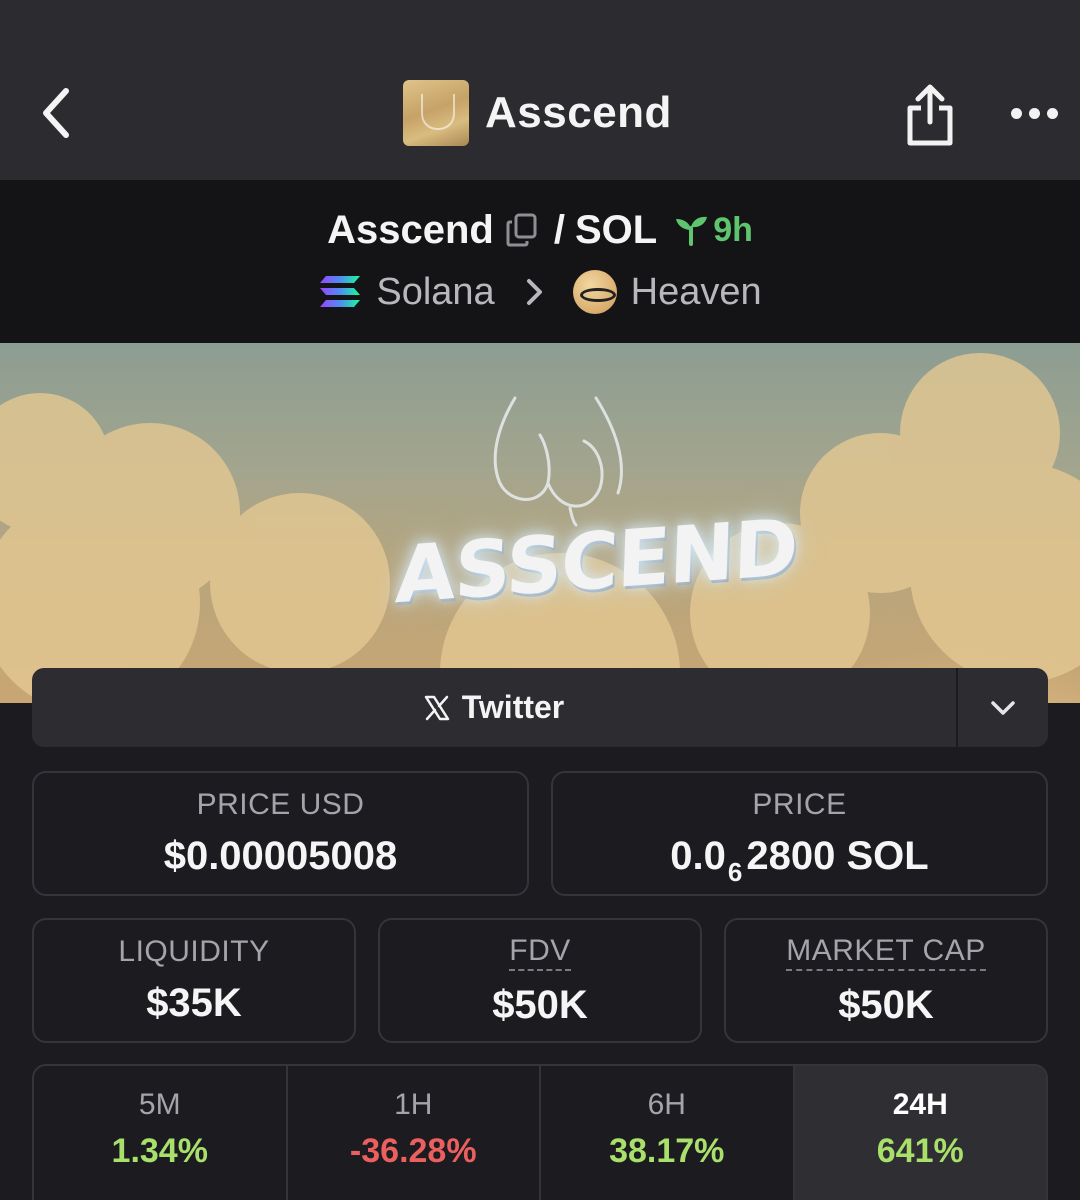 This screenshot has height=1200, width=1080. I want to click on chain-name: Solana, so click(435, 292).